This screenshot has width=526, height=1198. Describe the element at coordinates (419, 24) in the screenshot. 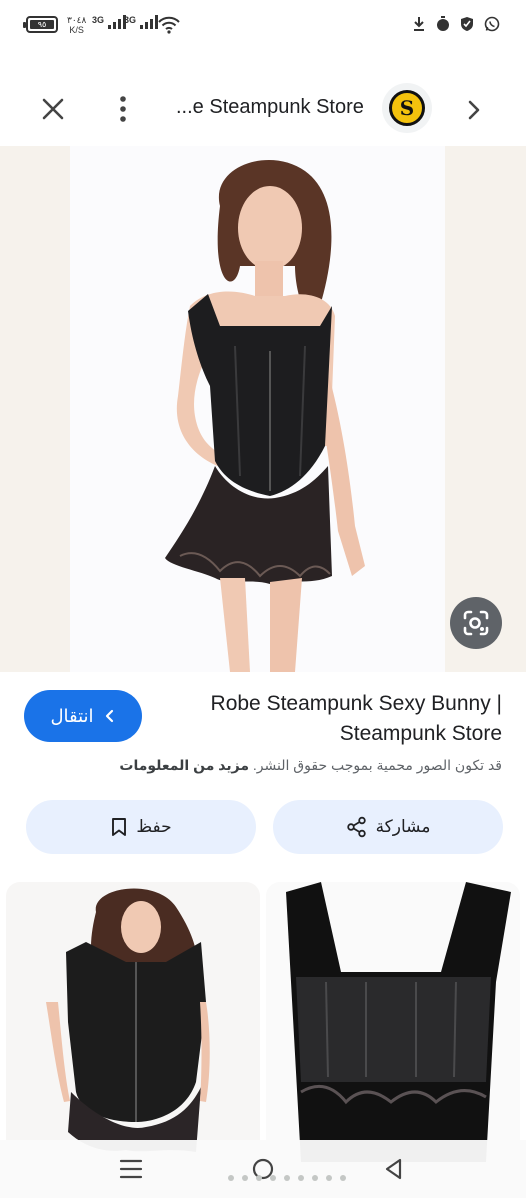

I see `download-icon` at that location.